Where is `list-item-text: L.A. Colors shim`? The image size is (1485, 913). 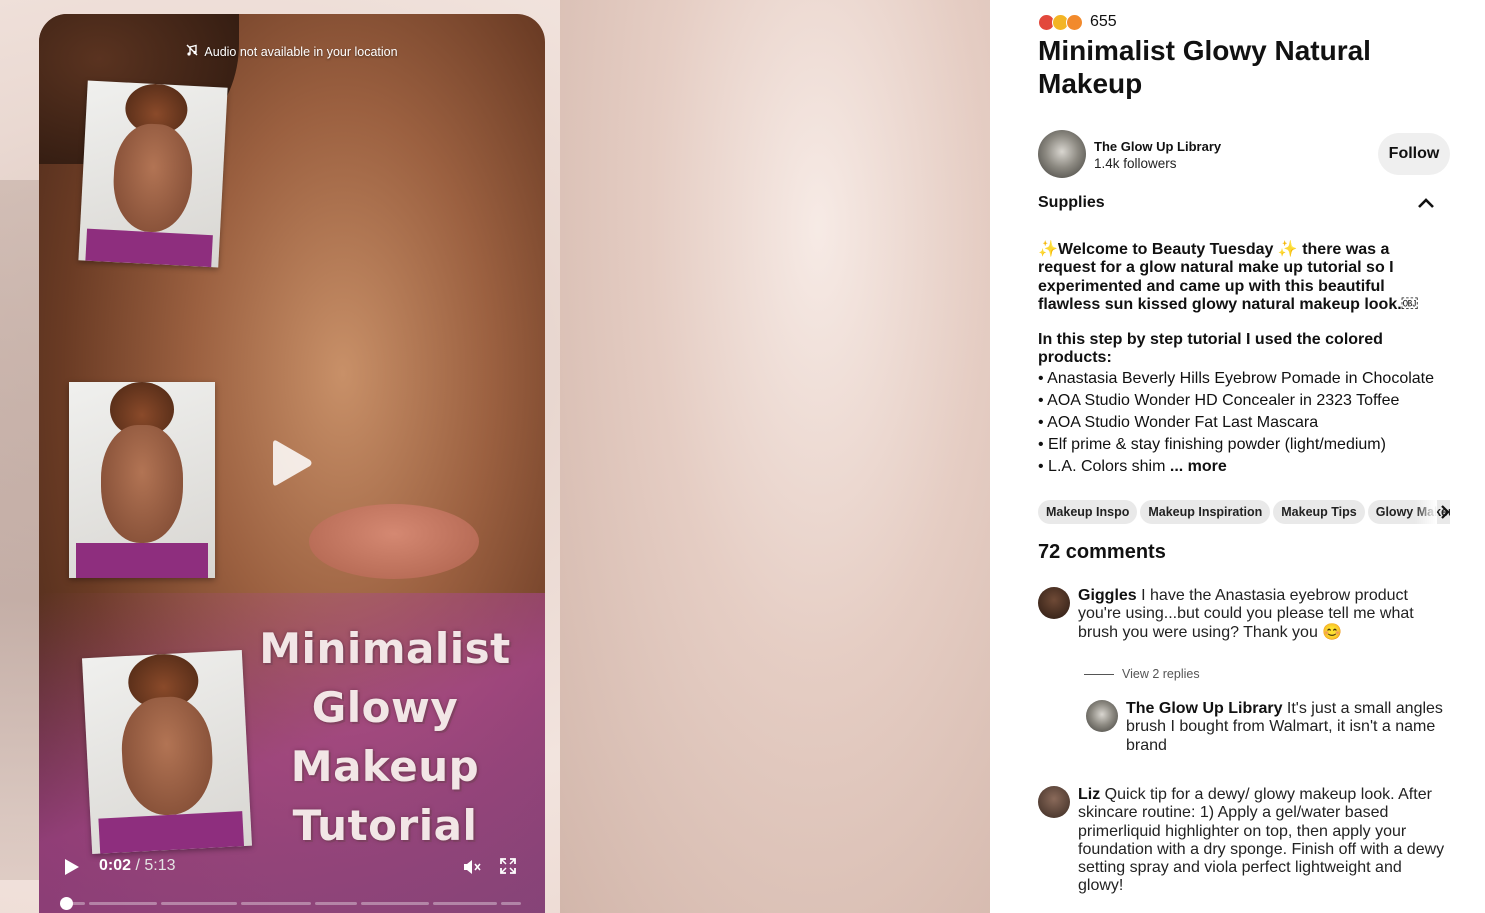 list-item-text: L.A. Colors shim is located at coordinates (1107, 466).